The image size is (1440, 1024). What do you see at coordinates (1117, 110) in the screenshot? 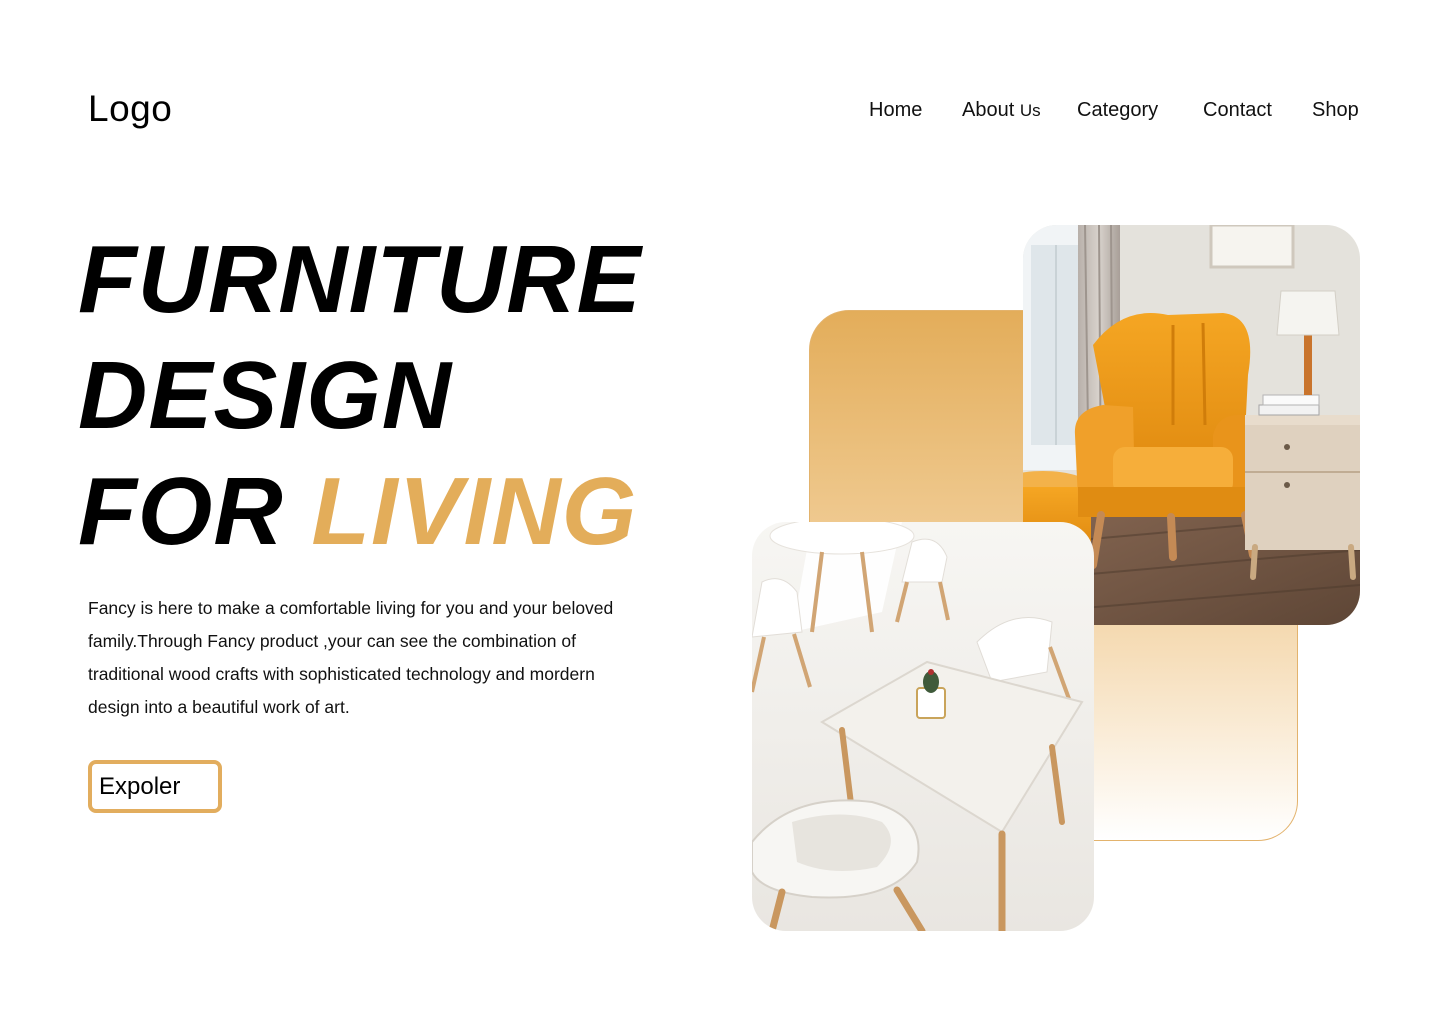
I see `nav-category: Category` at bounding box center [1117, 110].